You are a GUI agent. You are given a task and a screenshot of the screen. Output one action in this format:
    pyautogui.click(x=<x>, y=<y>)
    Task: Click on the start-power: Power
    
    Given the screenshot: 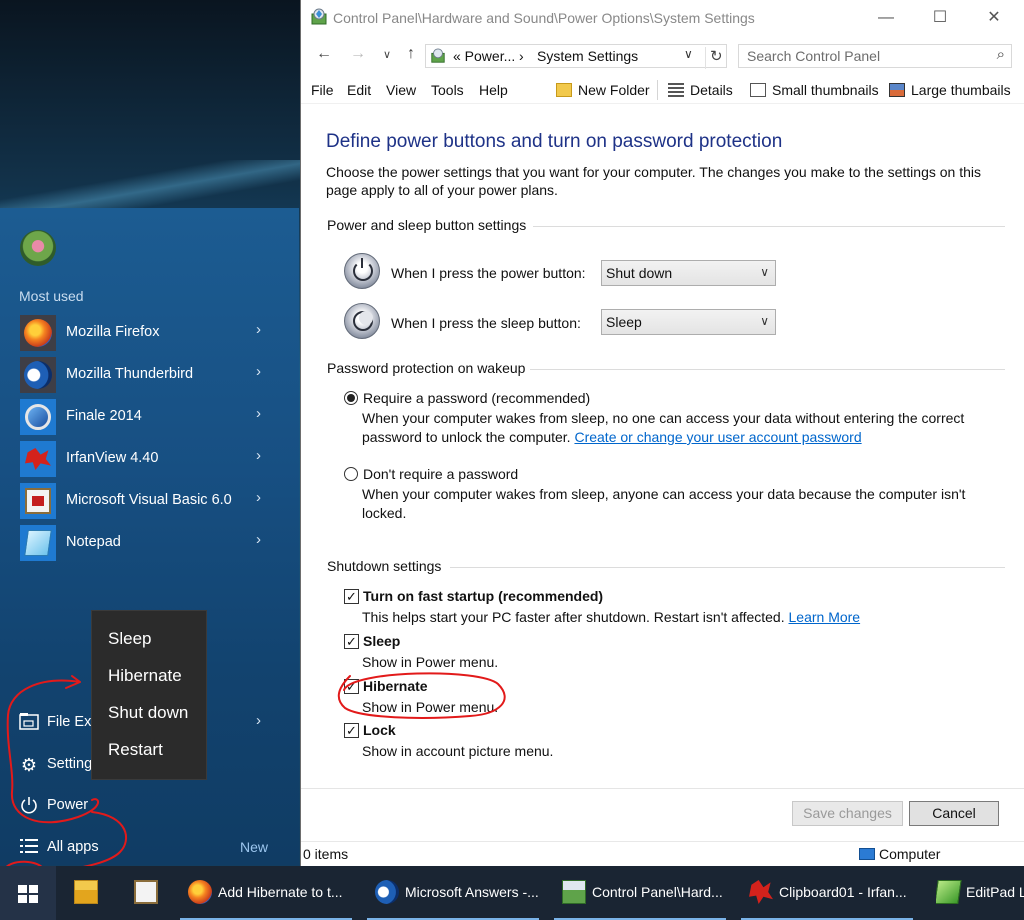 What is the action you would take?
    pyautogui.click(x=149, y=807)
    